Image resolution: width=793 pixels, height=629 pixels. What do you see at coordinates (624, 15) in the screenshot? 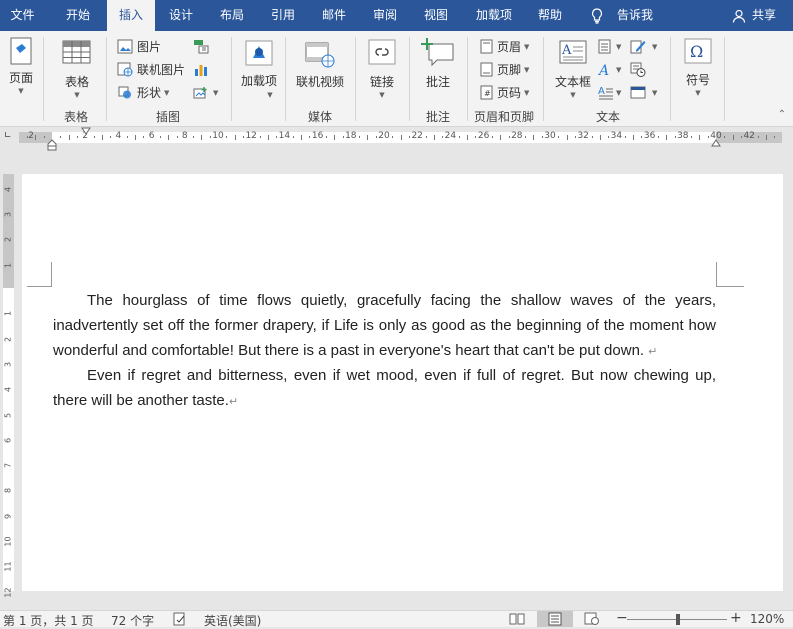
I see `tell-me-search: 告诉我` at bounding box center [624, 15].